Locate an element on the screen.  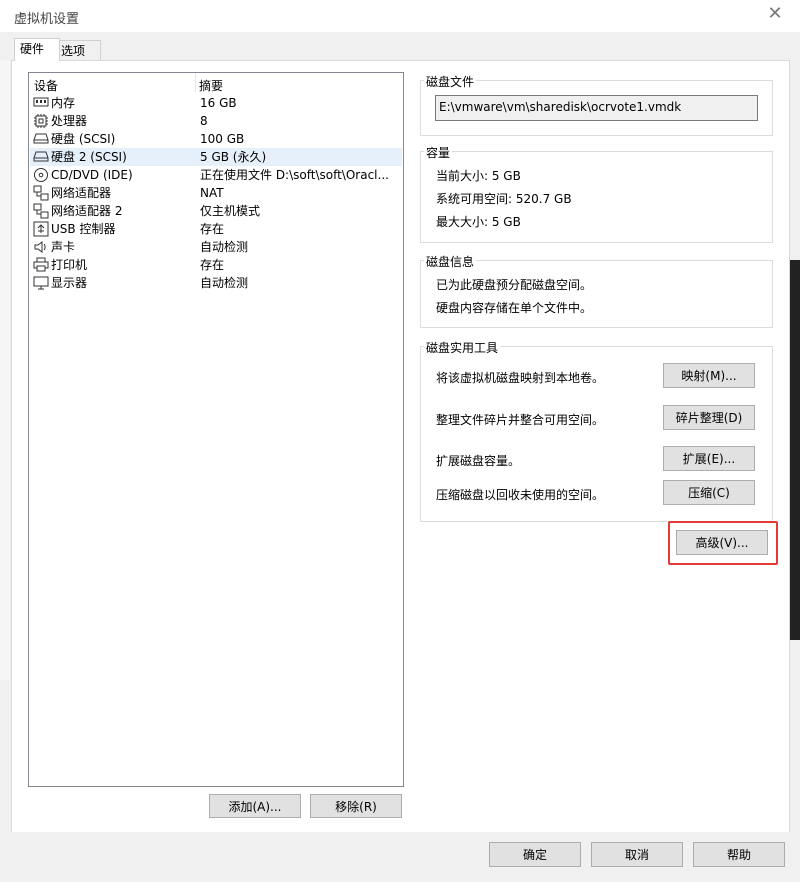
disk-file-path-field: E:\vmware\vm\sharedisk\ocrvote1.vmdk is located at coordinates (596, 108).